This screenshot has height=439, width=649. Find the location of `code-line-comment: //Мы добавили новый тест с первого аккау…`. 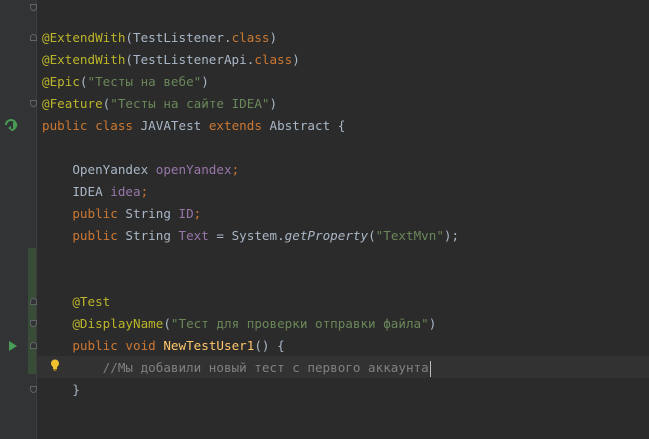

code-line-comment: //Мы добавили новый тест с первого аккау… is located at coordinates (236, 368).